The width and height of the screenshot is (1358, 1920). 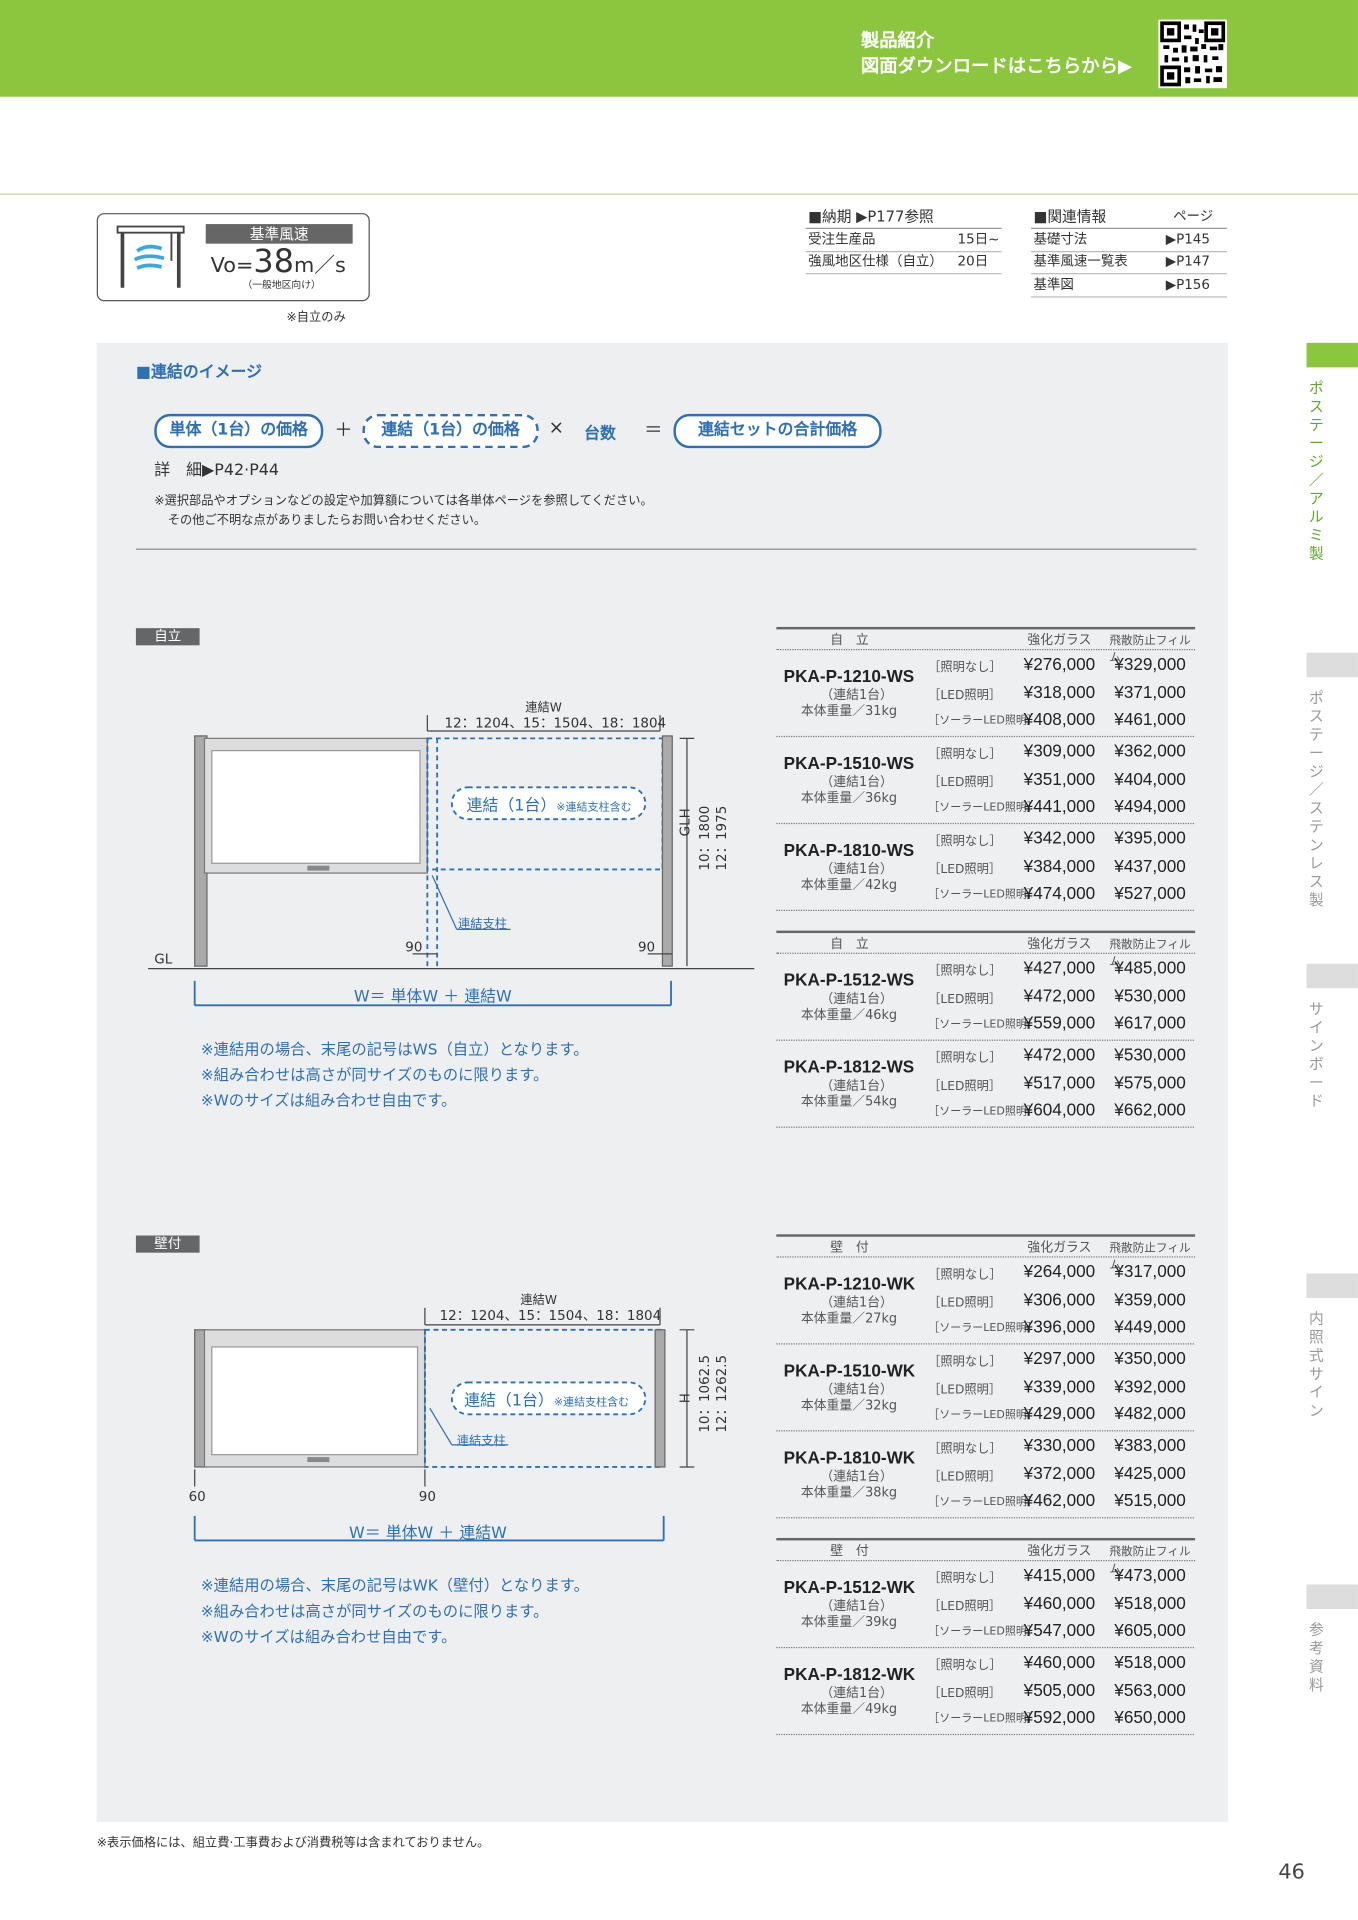 What do you see at coordinates (1059, 1385) in the screenshot?
I see `price-glass: ¥339,000` at bounding box center [1059, 1385].